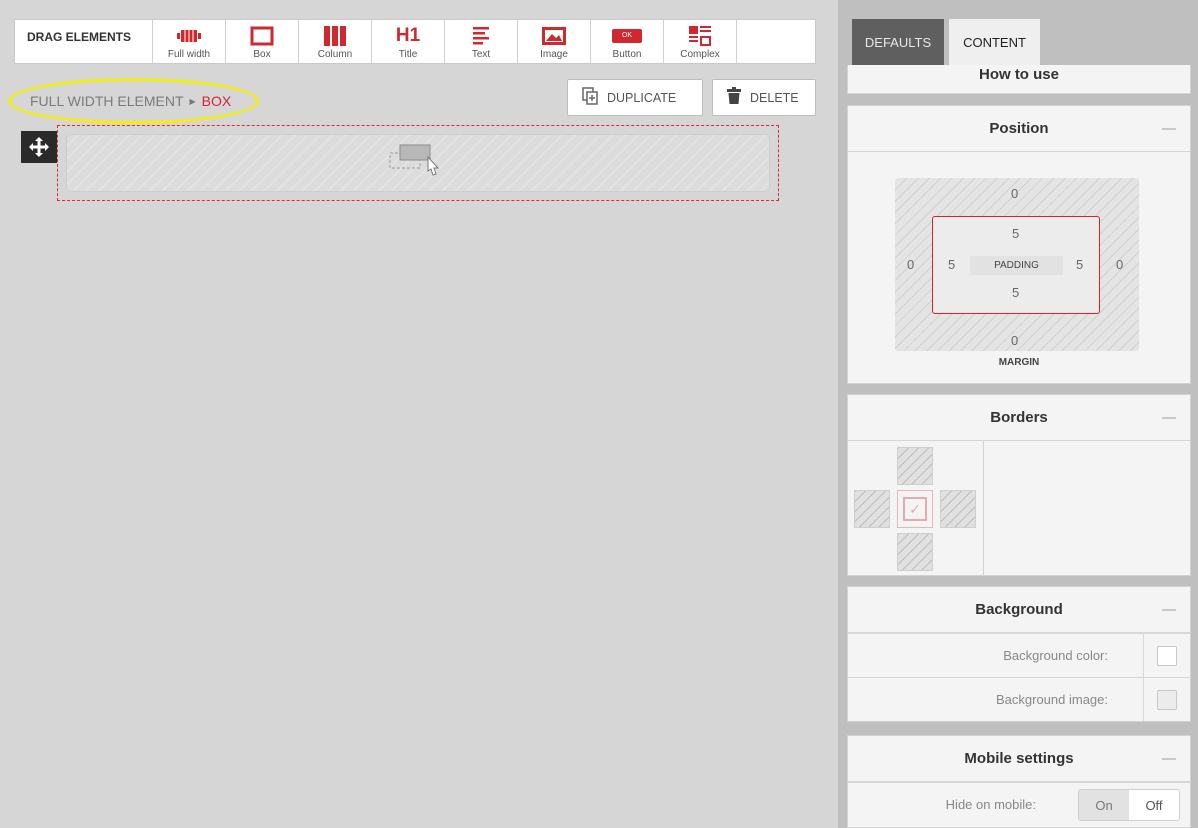 This screenshot has height=828, width=1198. Describe the element at coordinates (951, 264) in the screenshot. I see `padding-left-value: 5` at that location.